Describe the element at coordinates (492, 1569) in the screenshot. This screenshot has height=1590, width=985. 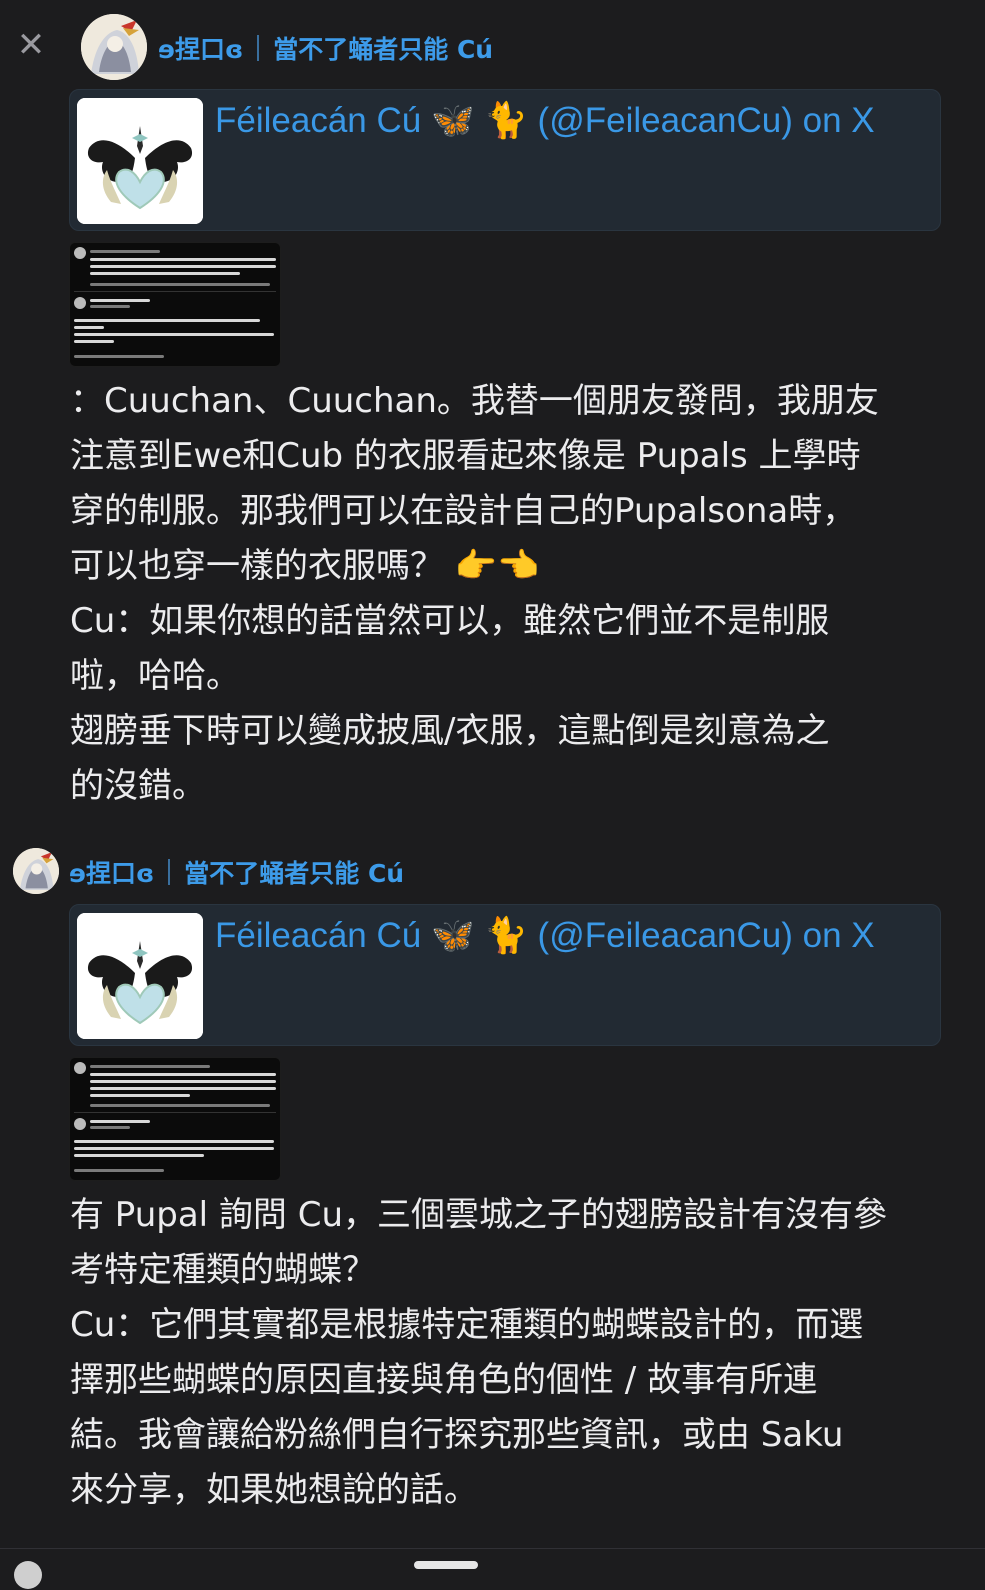
I see `bottom-bar` at that location.